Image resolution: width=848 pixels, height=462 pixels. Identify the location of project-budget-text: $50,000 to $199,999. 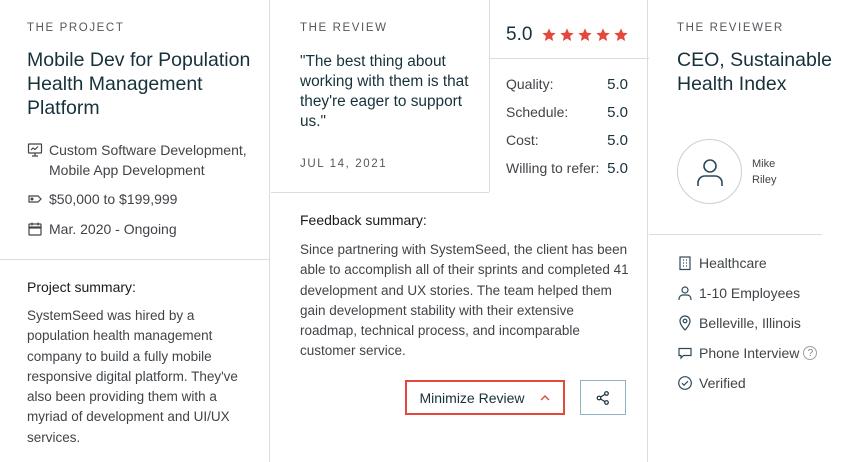
(113, 199).